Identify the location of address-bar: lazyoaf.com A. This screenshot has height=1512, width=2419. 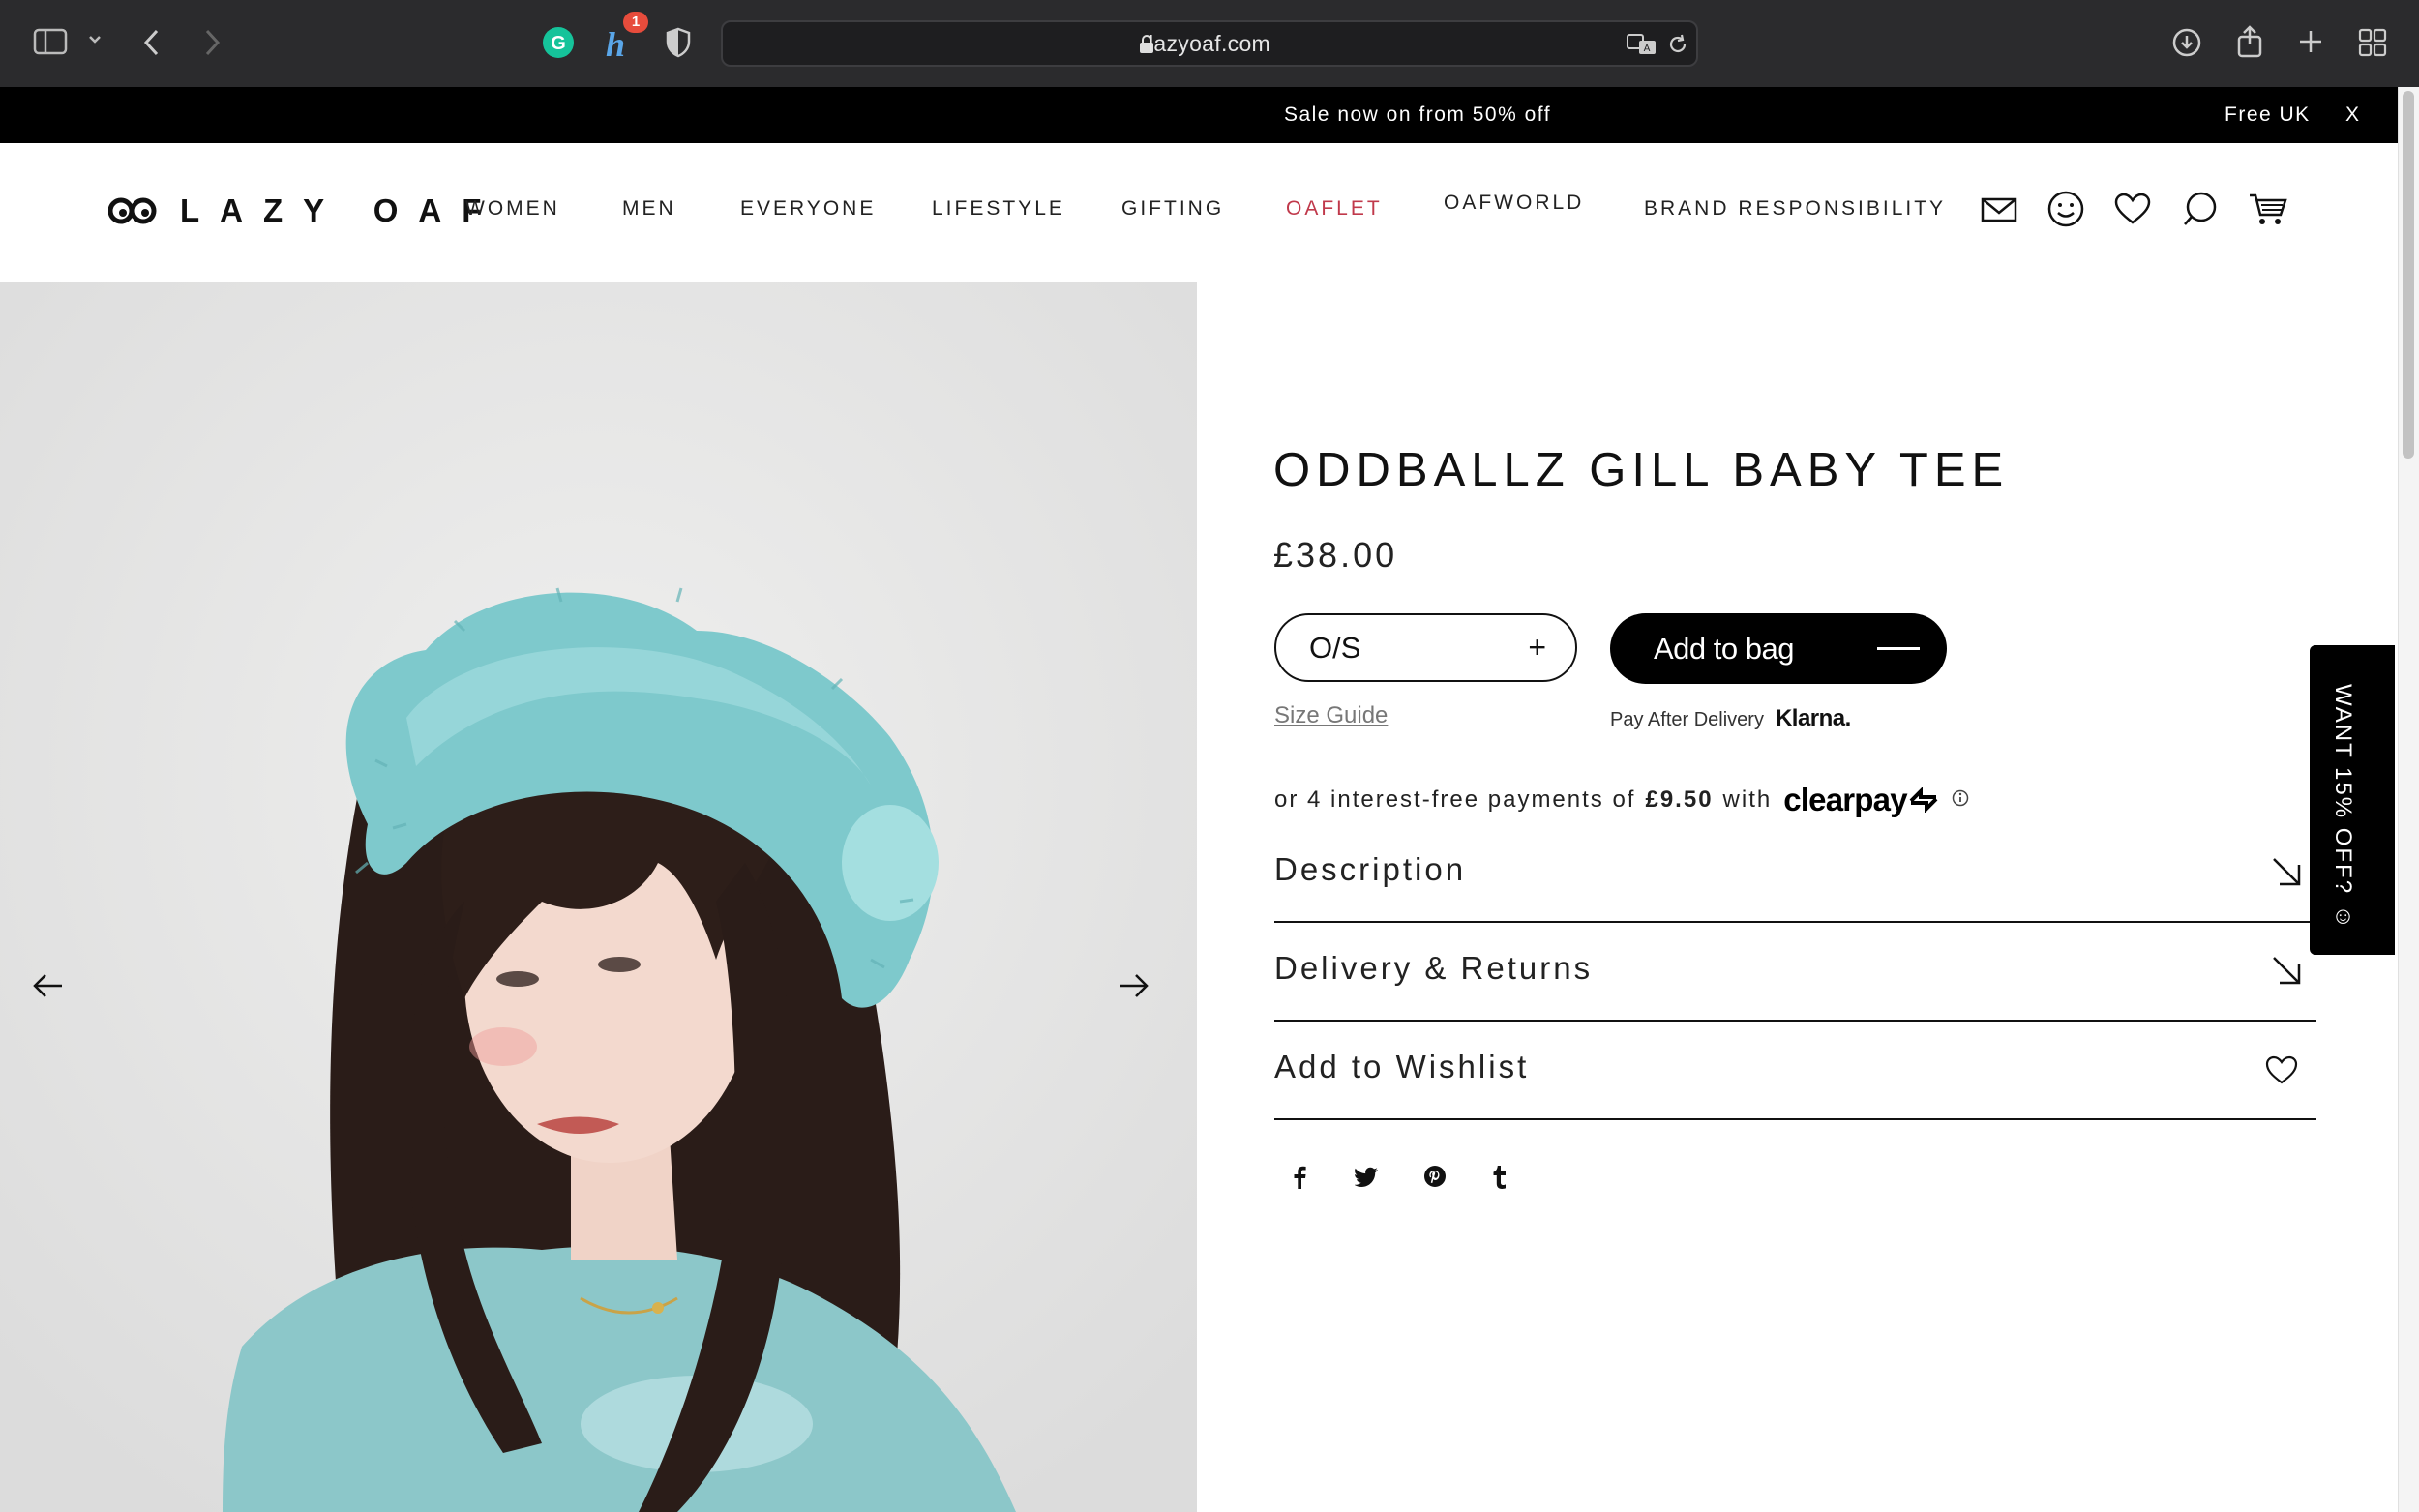
(1209, 44).